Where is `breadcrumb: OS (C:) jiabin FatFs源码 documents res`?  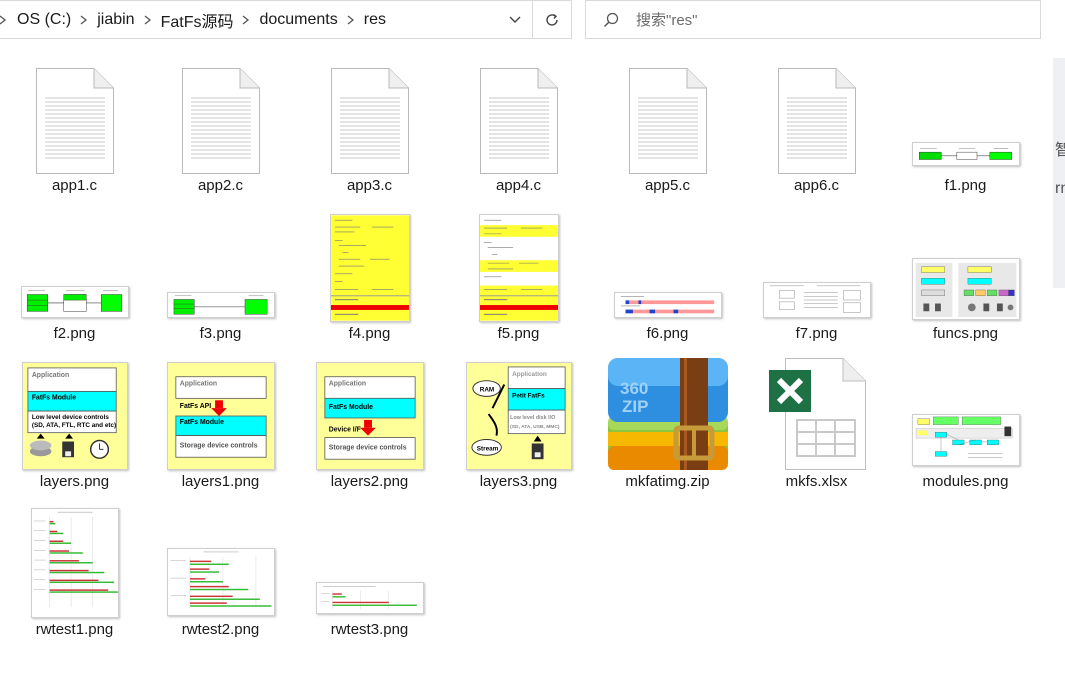
breadcrumb: OS (C:) jiabin FatFs源码 documents res is located at coordinates (195, 20).